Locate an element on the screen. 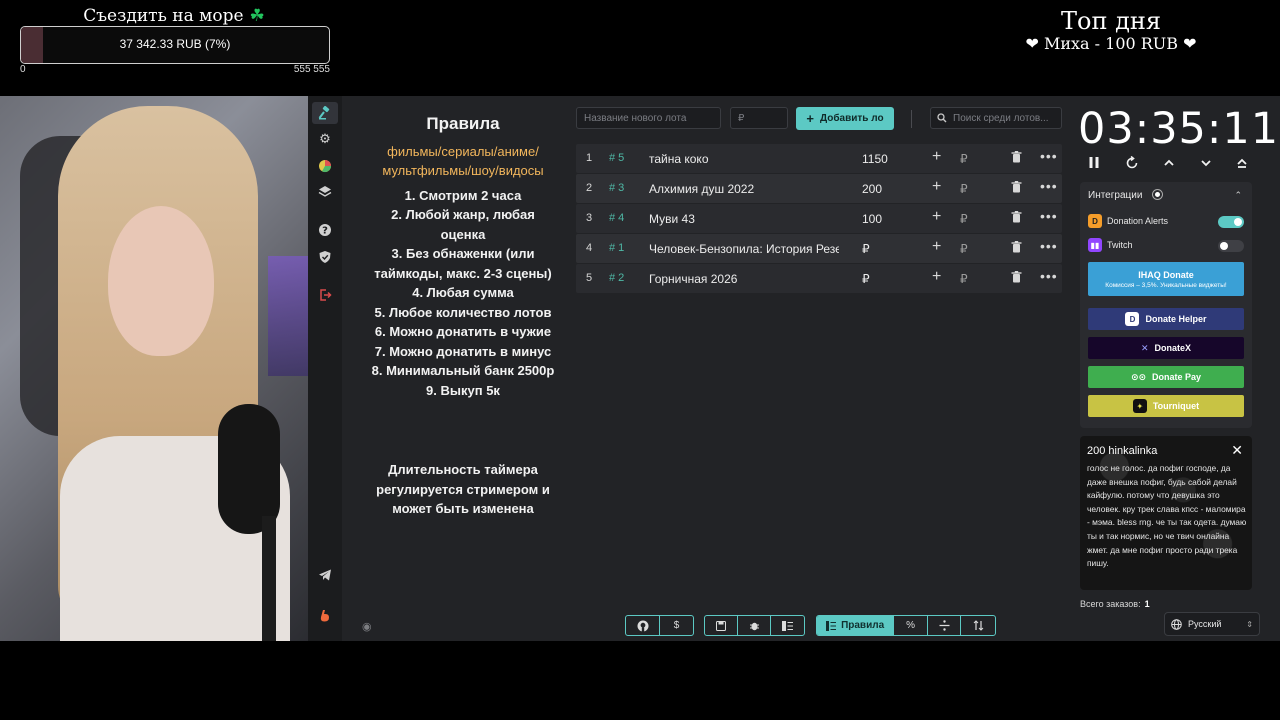 Image resolution: width=1280 pixels, height=720 pixels. streamer-face is located at coordinates (161, 281).